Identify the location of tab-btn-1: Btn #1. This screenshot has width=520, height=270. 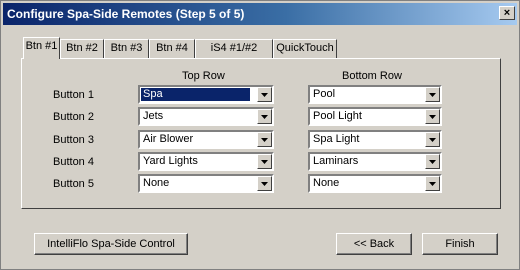
(41, 48).